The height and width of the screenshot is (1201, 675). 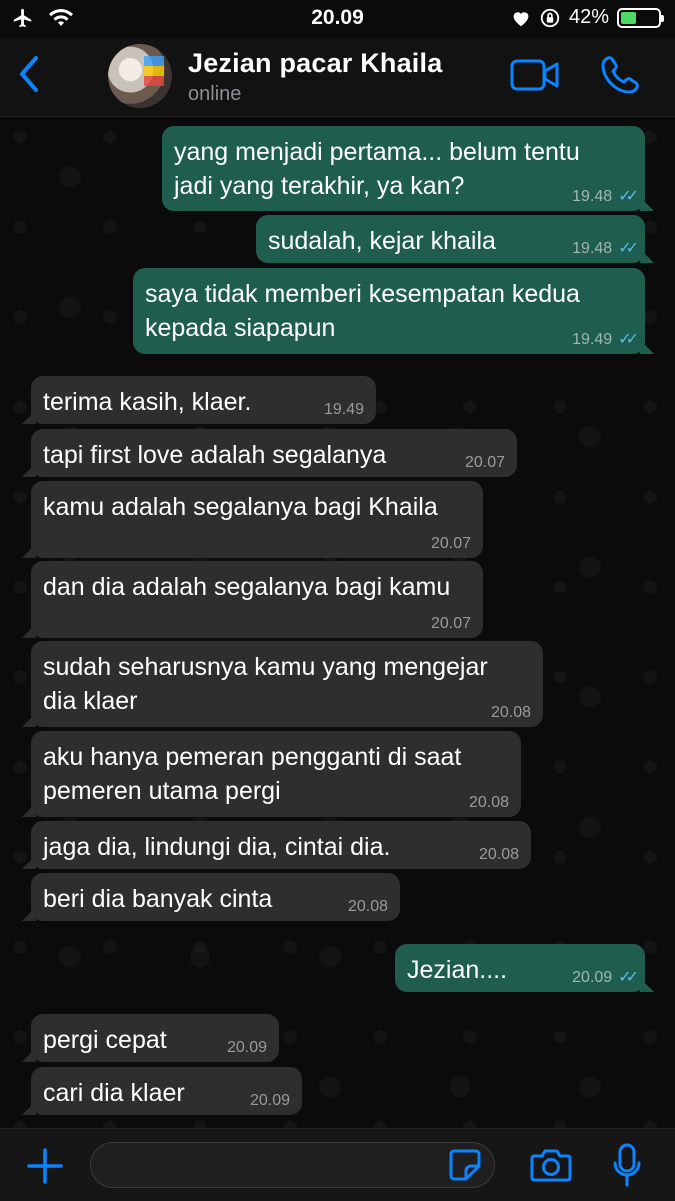 What do you see at coordinates (140, 76) in the screenshot?
I see `avatar` at bounding box center [140, 76].